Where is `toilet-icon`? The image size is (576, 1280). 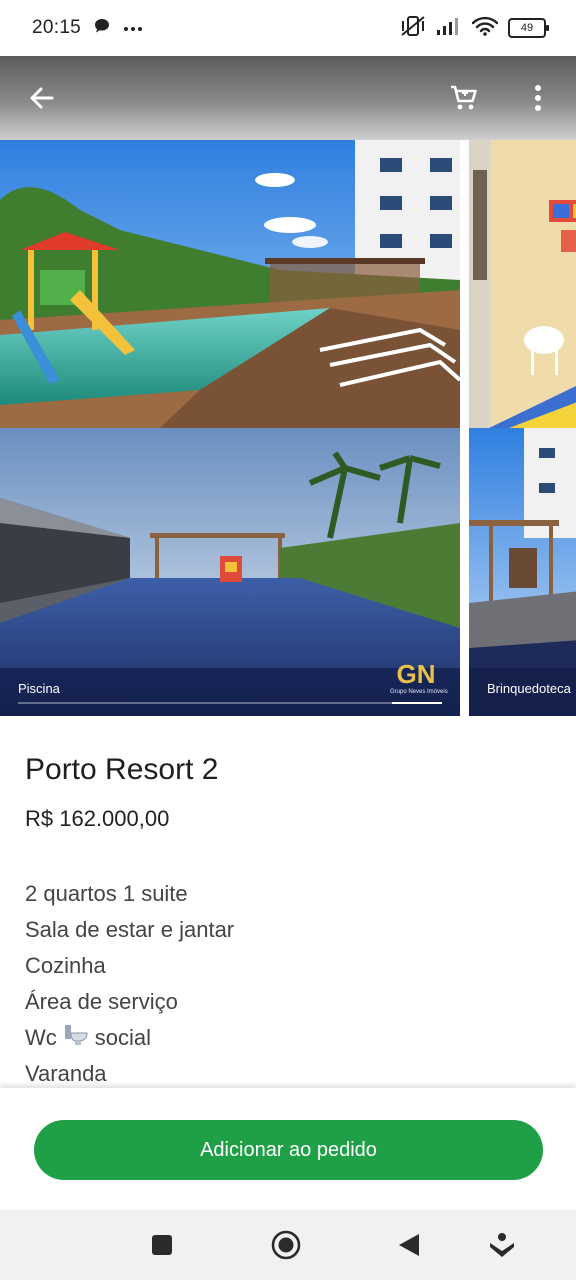
toilet-icon is located at coordinates (76, 1038).